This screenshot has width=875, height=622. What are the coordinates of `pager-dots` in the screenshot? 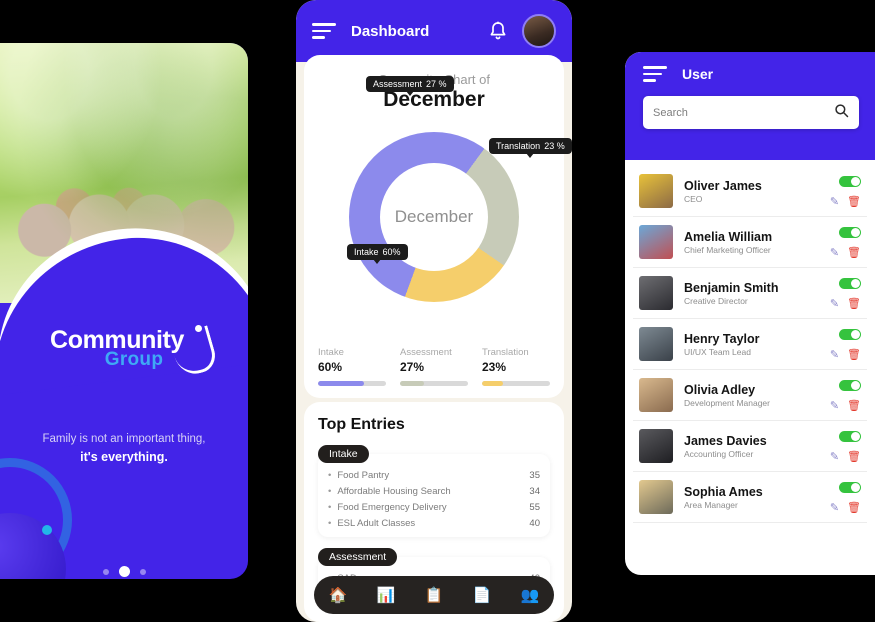 It's located at (124, 571).